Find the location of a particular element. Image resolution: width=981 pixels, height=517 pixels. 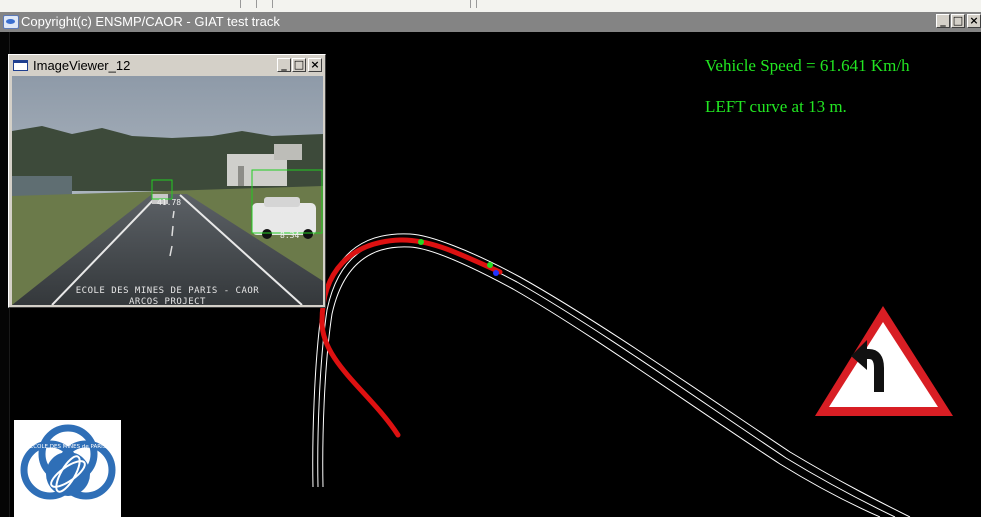

vehicle-marker-blue is located at coordinates (496, 273).